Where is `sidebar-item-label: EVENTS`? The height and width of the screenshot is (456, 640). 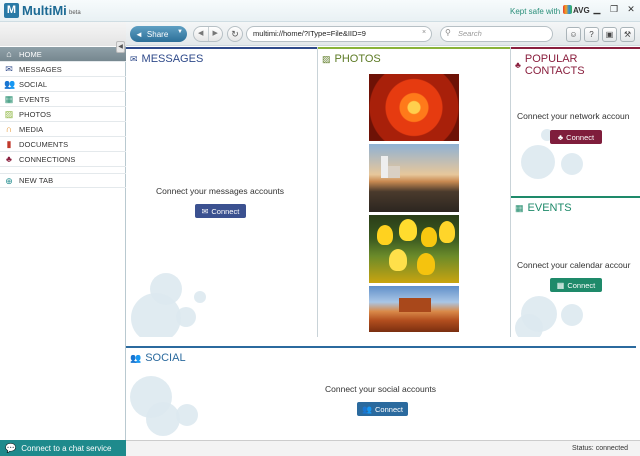 sidebar-item-label: EVENTS is located at coordinates (34, 99).